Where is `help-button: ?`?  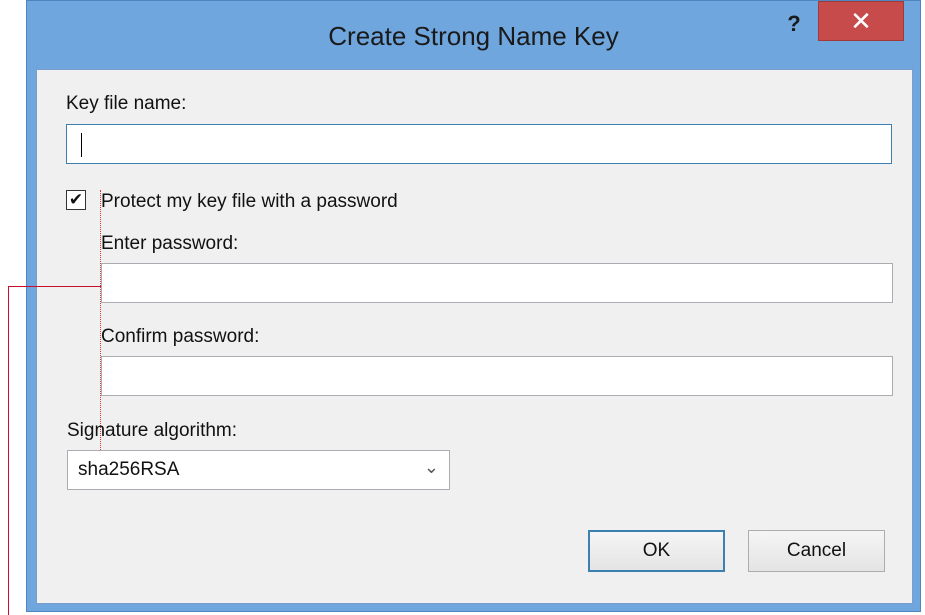
help-button: ? is located at coordinates (794, 24).